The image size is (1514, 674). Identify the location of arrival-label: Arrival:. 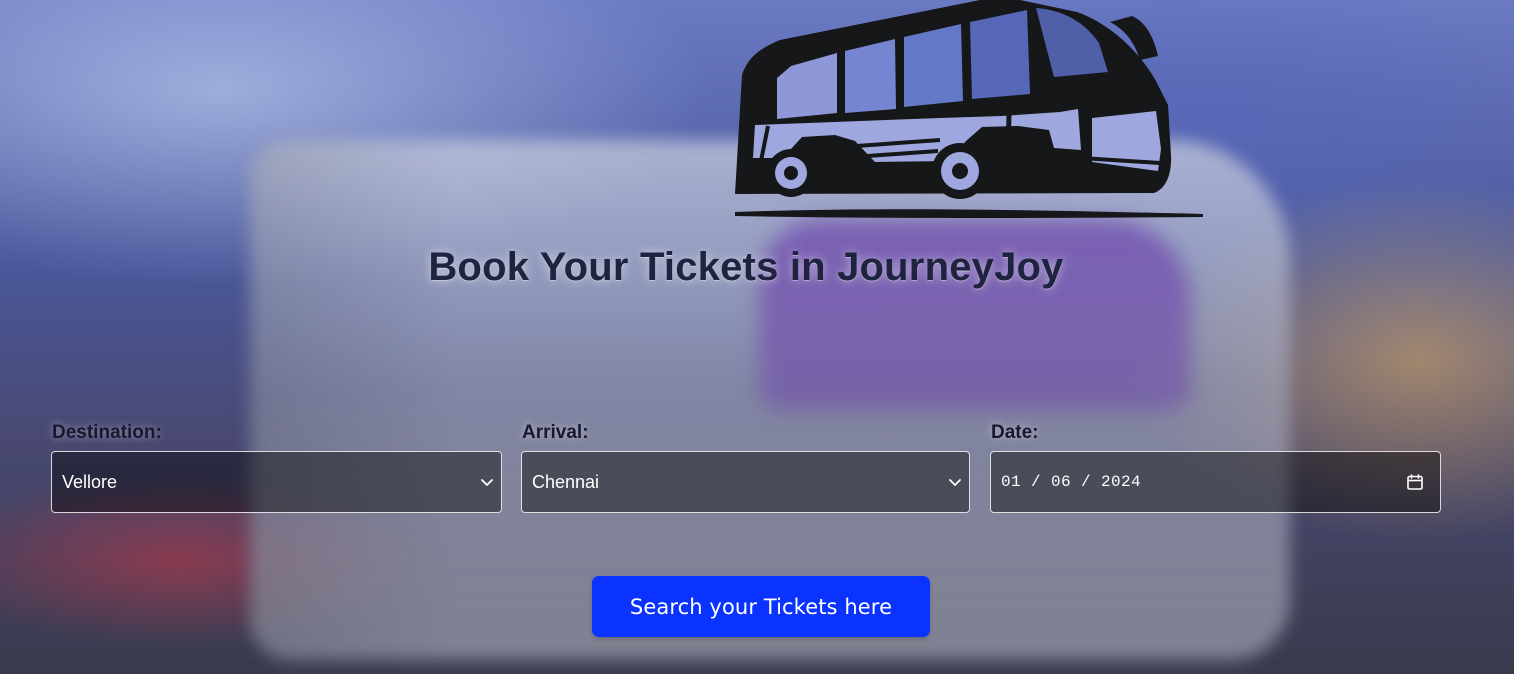
(555, 432).